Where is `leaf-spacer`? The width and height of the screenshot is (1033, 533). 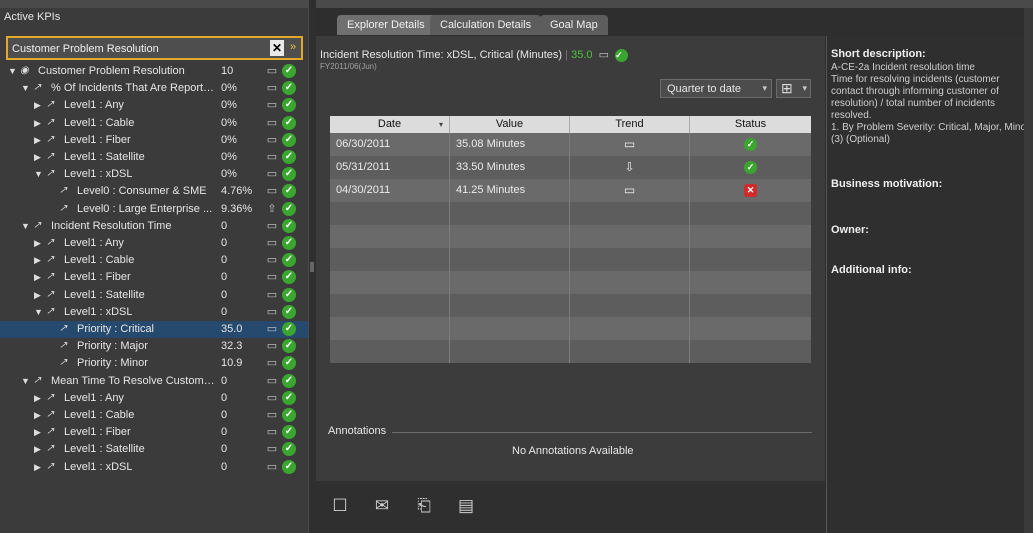 leaf-spacer is located at coordinates (52, 329).